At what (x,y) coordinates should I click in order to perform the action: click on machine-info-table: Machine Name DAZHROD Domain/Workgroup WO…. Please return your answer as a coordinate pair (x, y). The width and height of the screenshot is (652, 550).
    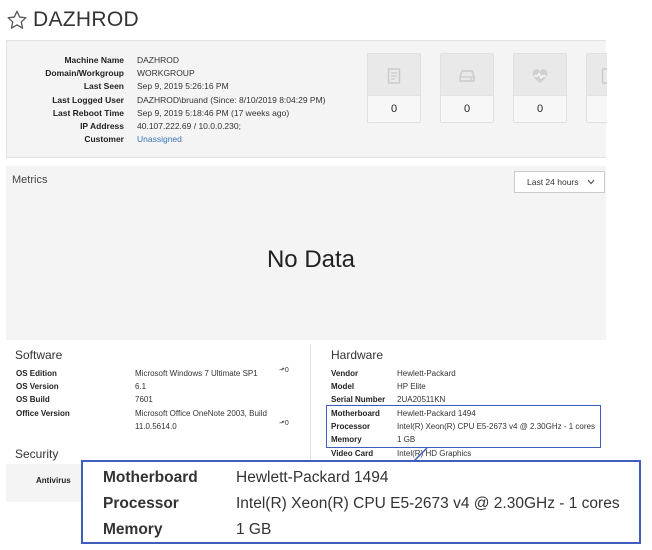
    Looking at the image, I should click on (166, 100).